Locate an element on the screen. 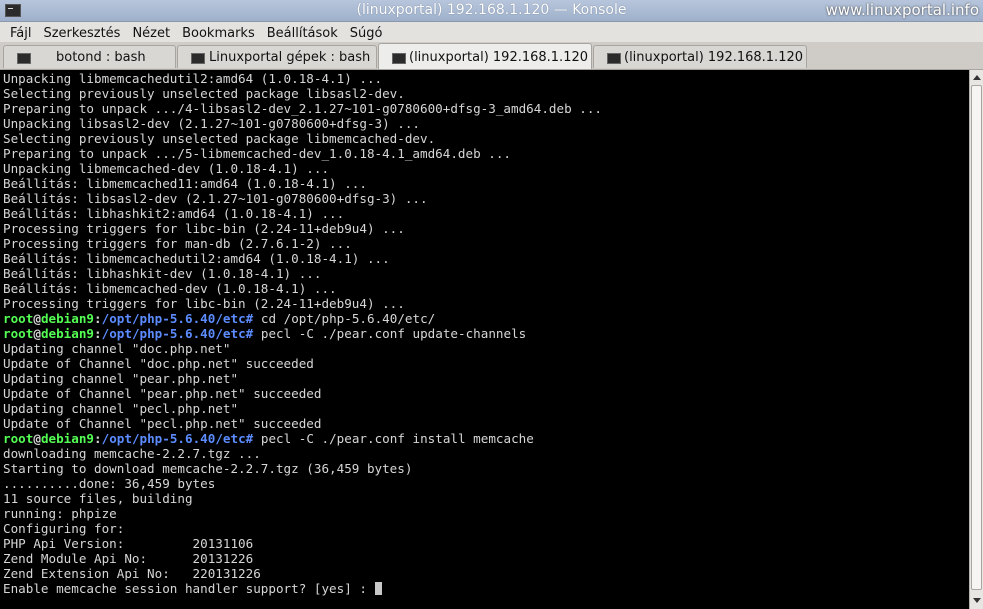  tab-label: Linuxportal gépek : bash is located at coordinates (290, 57).